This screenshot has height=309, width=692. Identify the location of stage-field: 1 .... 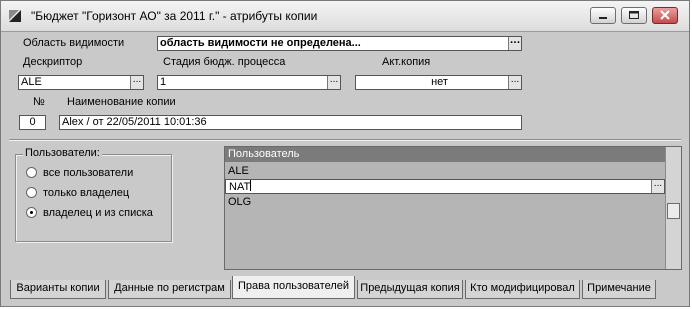
(249, 82).